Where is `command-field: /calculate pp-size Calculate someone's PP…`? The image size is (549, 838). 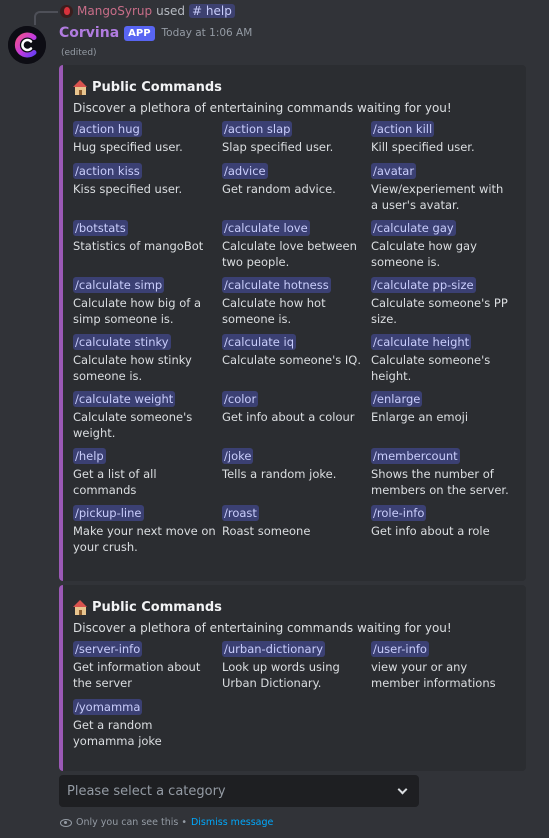
command-field: /calculate pp-size Calculate someone's PP… is located at coordinates (445, 305).